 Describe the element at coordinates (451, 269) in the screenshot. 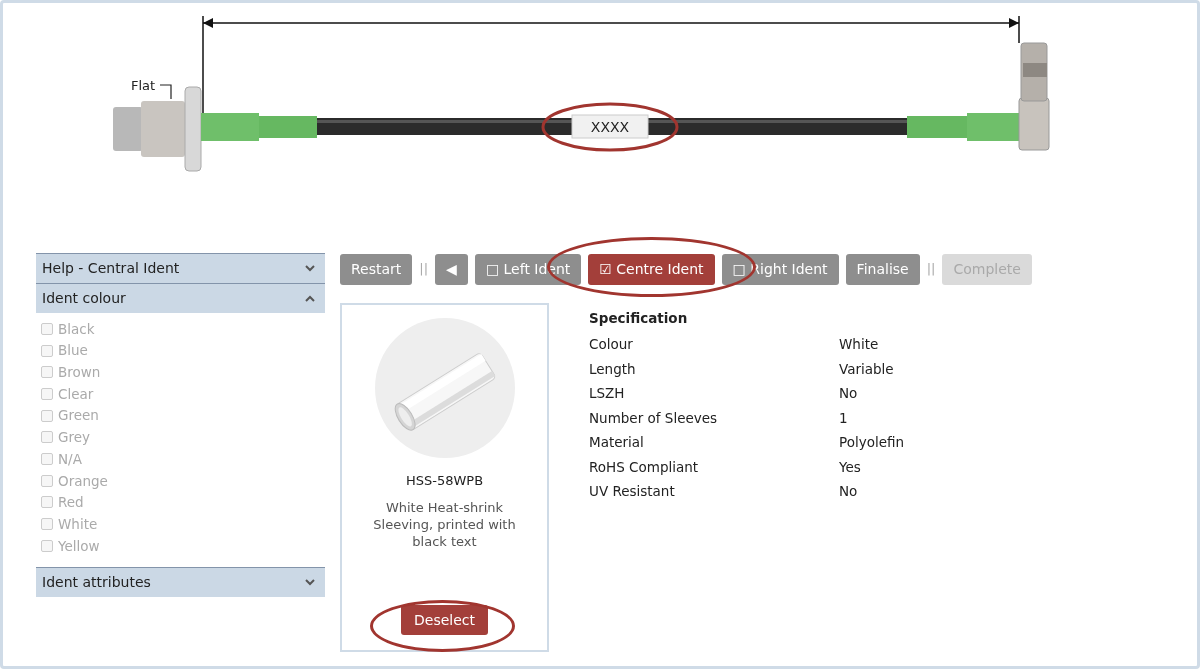

I see `toolbar-button: ◀` at that location.